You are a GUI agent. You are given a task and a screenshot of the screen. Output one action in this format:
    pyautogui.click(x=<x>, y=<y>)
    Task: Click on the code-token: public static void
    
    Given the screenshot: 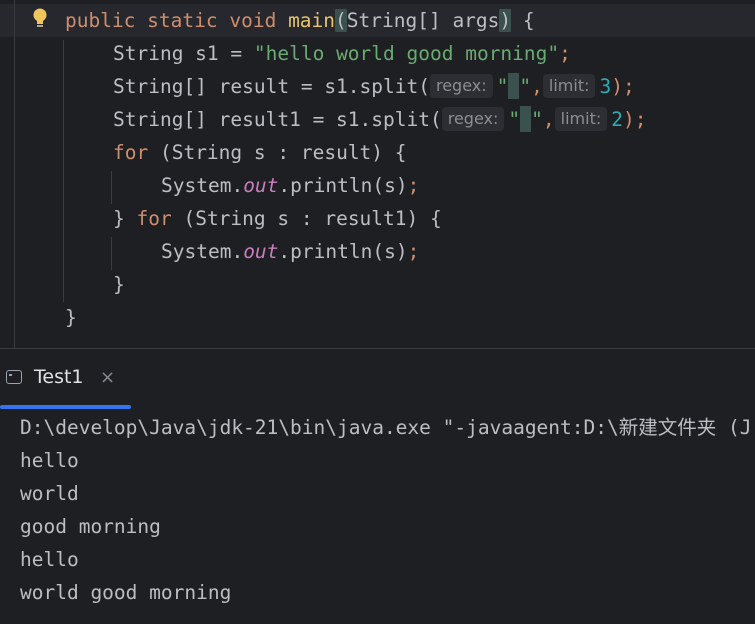 What is the action you would take?
    pyautogui.click(x=177, y=20)
    